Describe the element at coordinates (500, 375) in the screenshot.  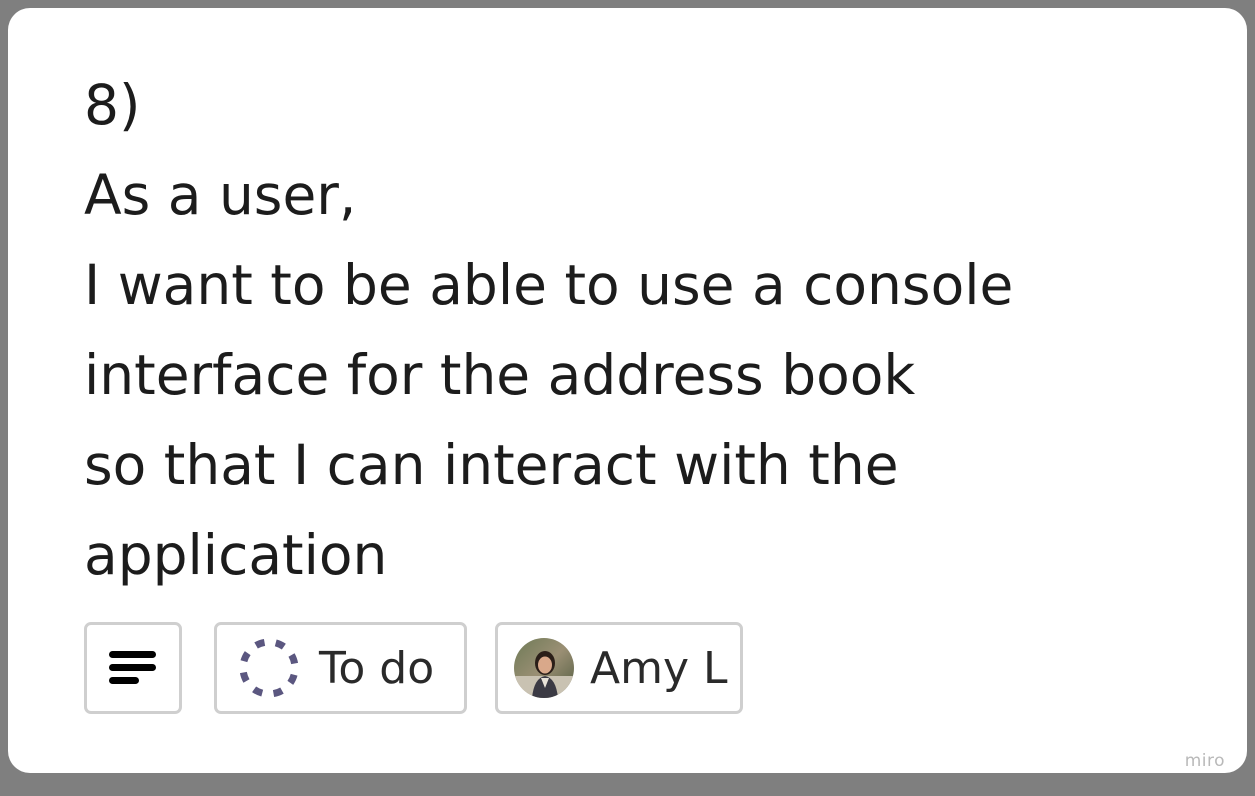
I see `card-line-want-cont: interface for the address book` at that location.